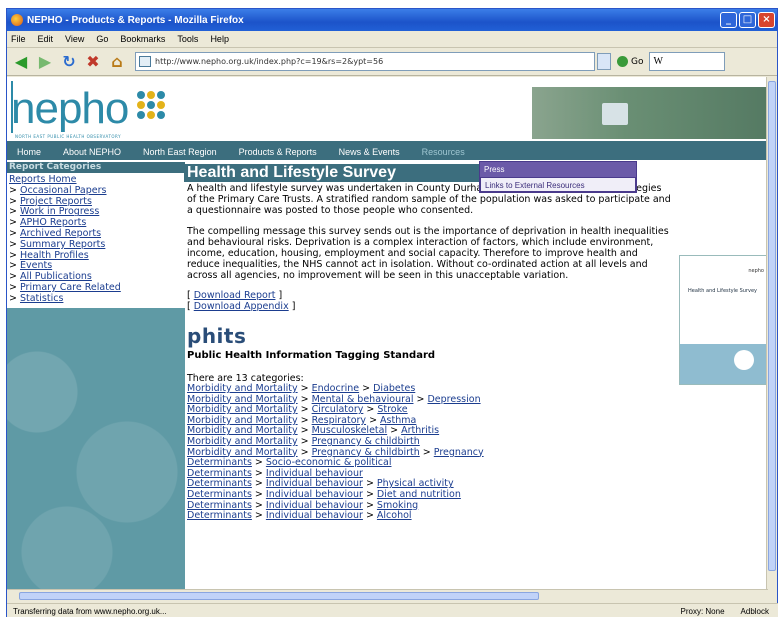 The height and width of the screenshot is (617, 778). Describe the element at coordinates (459, 452) in the screenshot. I see `category-link: Pregnancy` at that location.